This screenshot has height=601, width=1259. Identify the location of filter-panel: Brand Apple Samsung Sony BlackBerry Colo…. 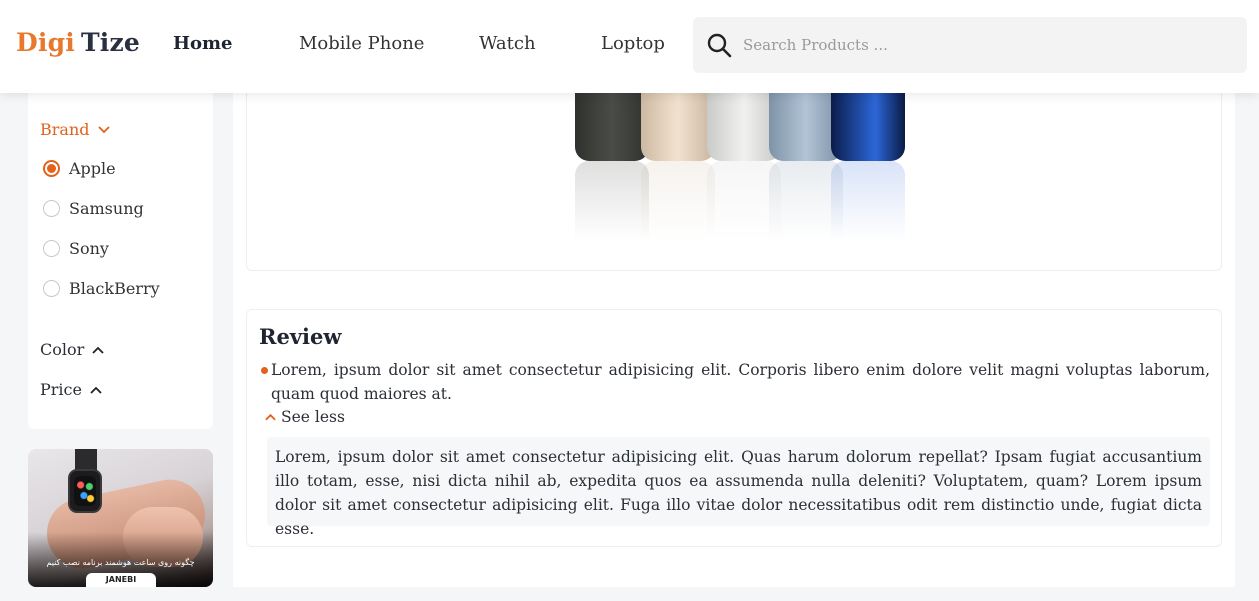
(120, 261).